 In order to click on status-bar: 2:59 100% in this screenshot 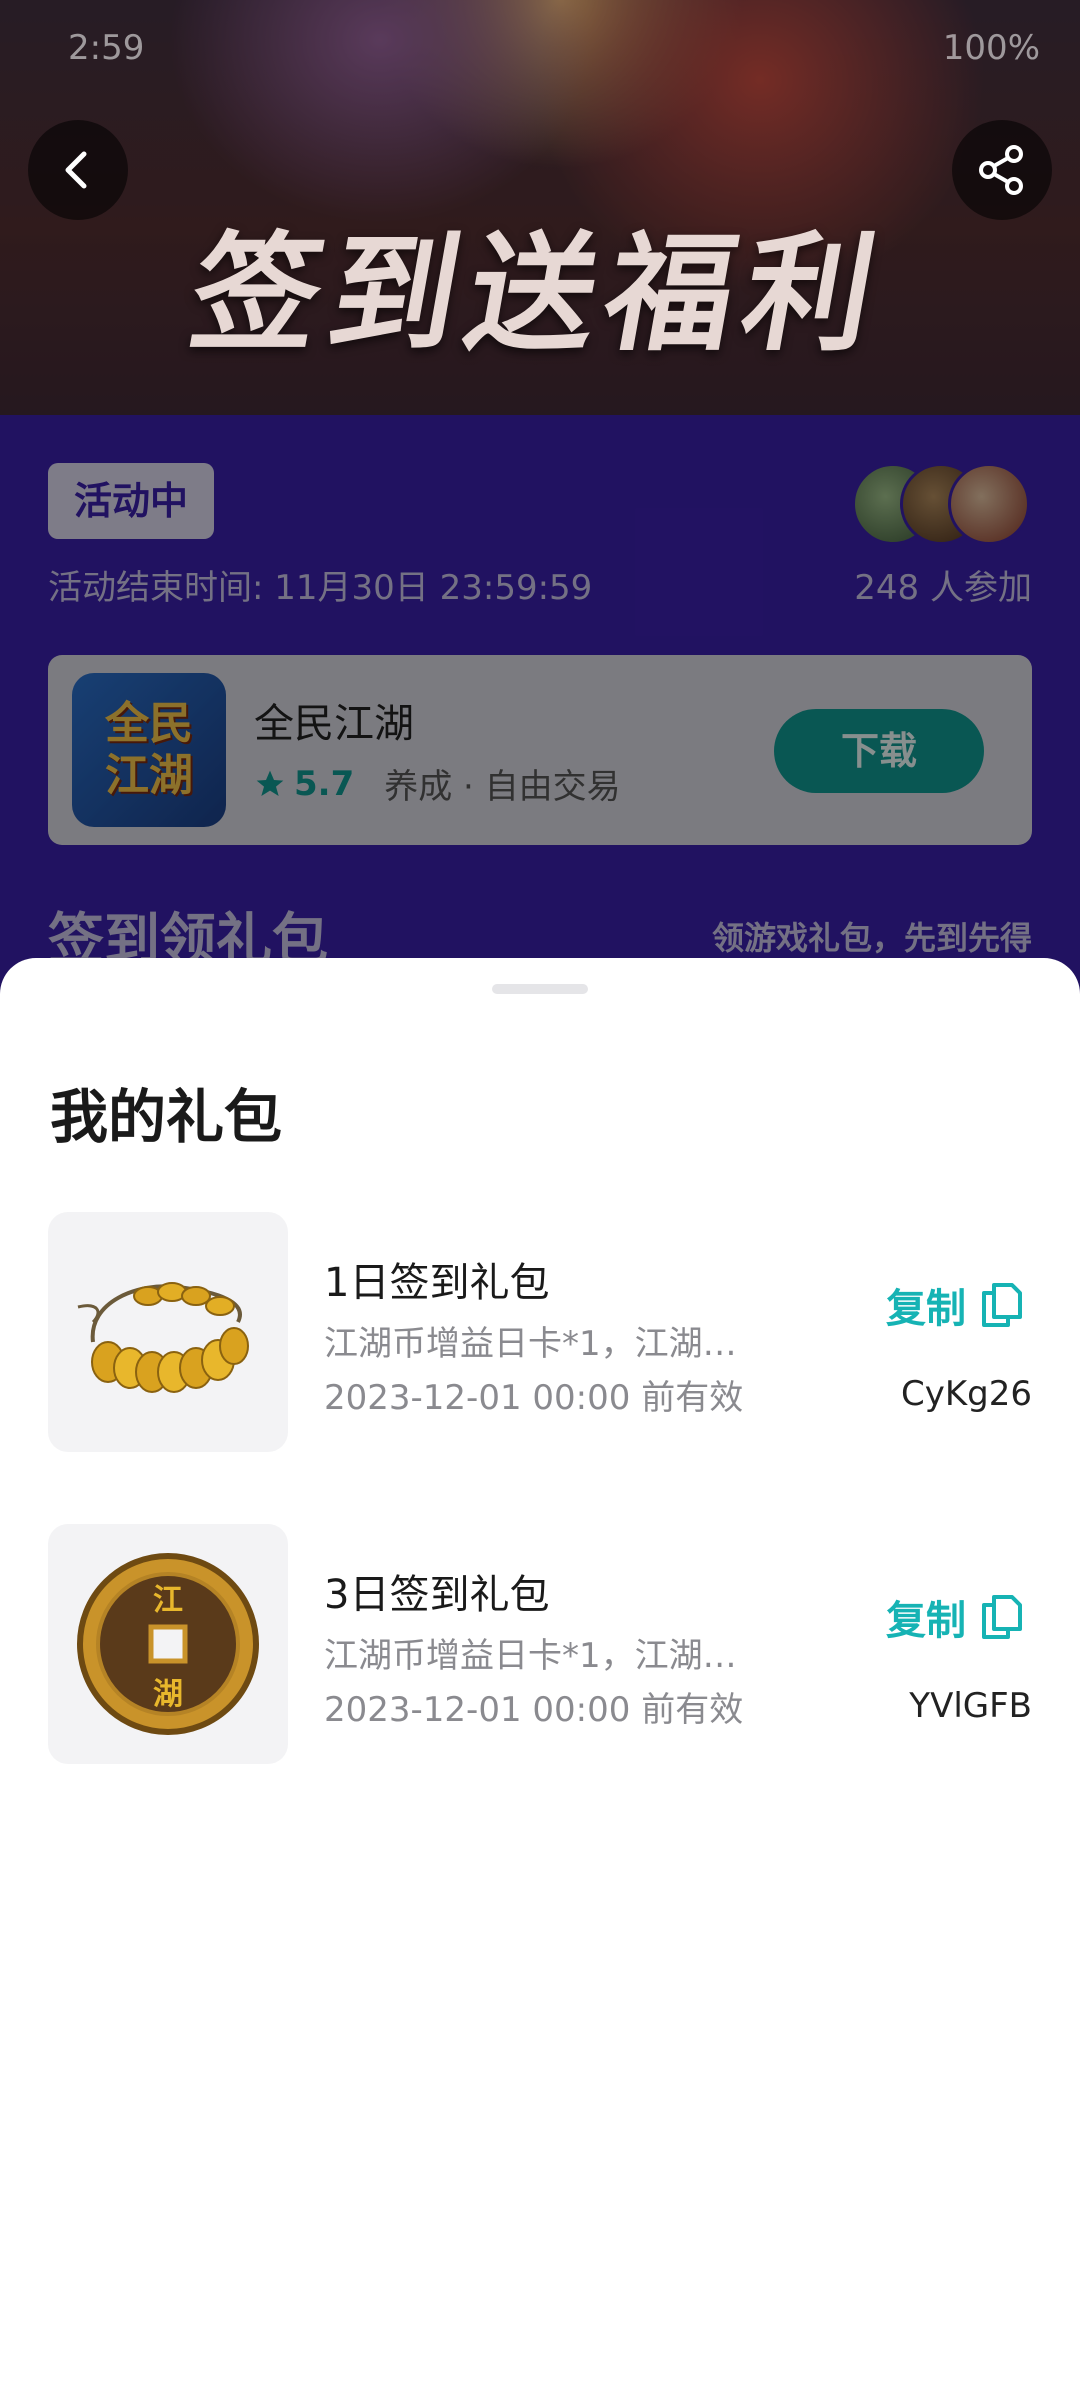, I will do `click(540, 47)`.